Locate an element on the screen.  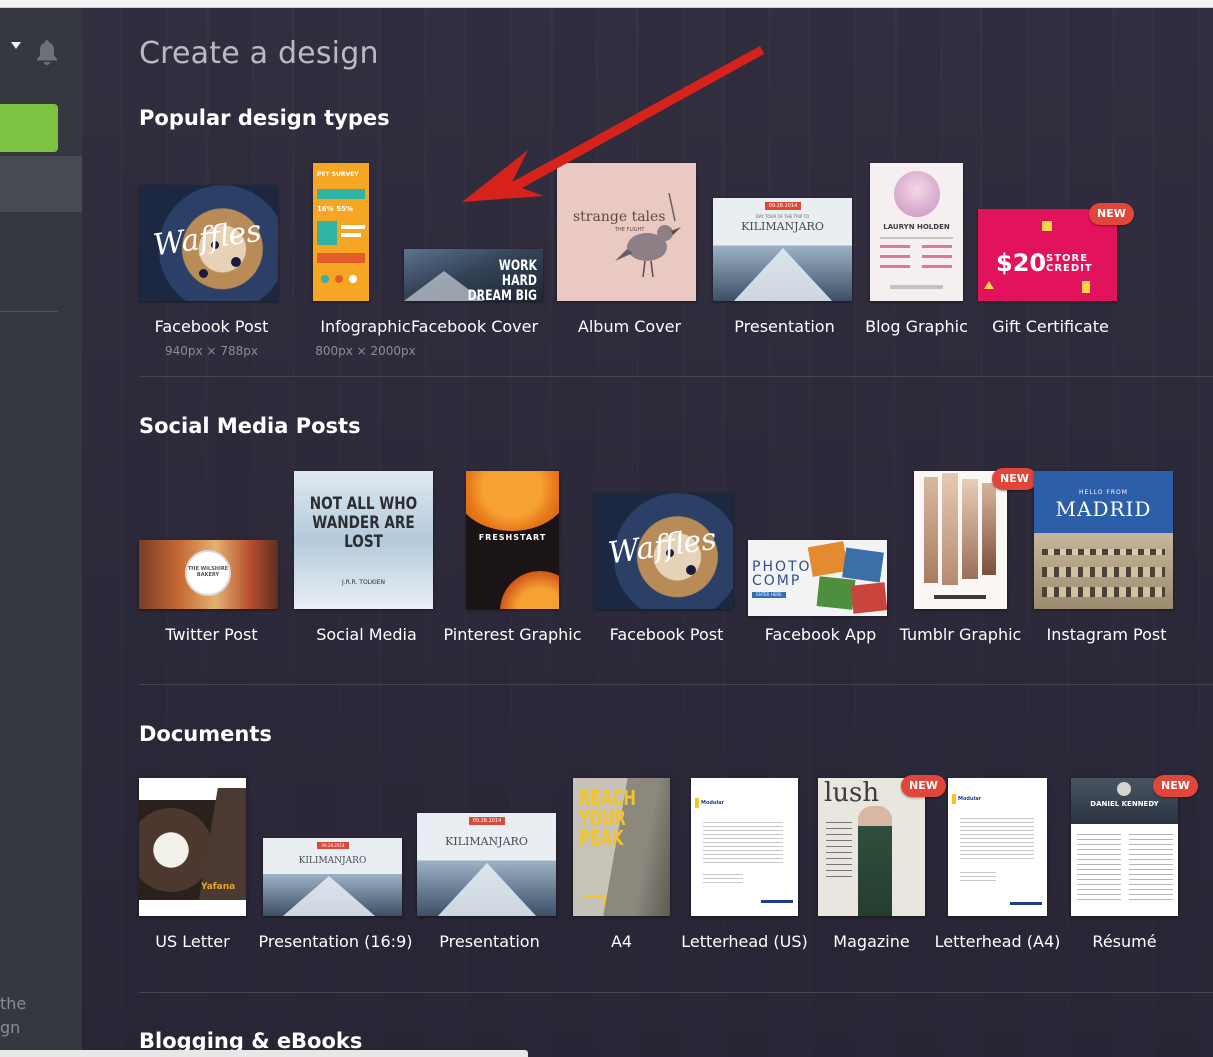
thumb-text: THE WILSHIRE BAKERY is located at coordinates (208, 572).